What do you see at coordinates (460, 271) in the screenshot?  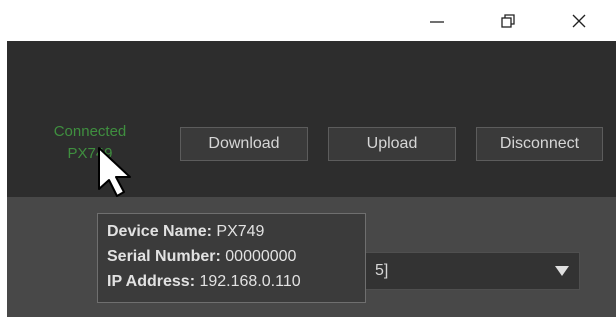 I see `device-select: 5]` at bounding box center [460, 271].